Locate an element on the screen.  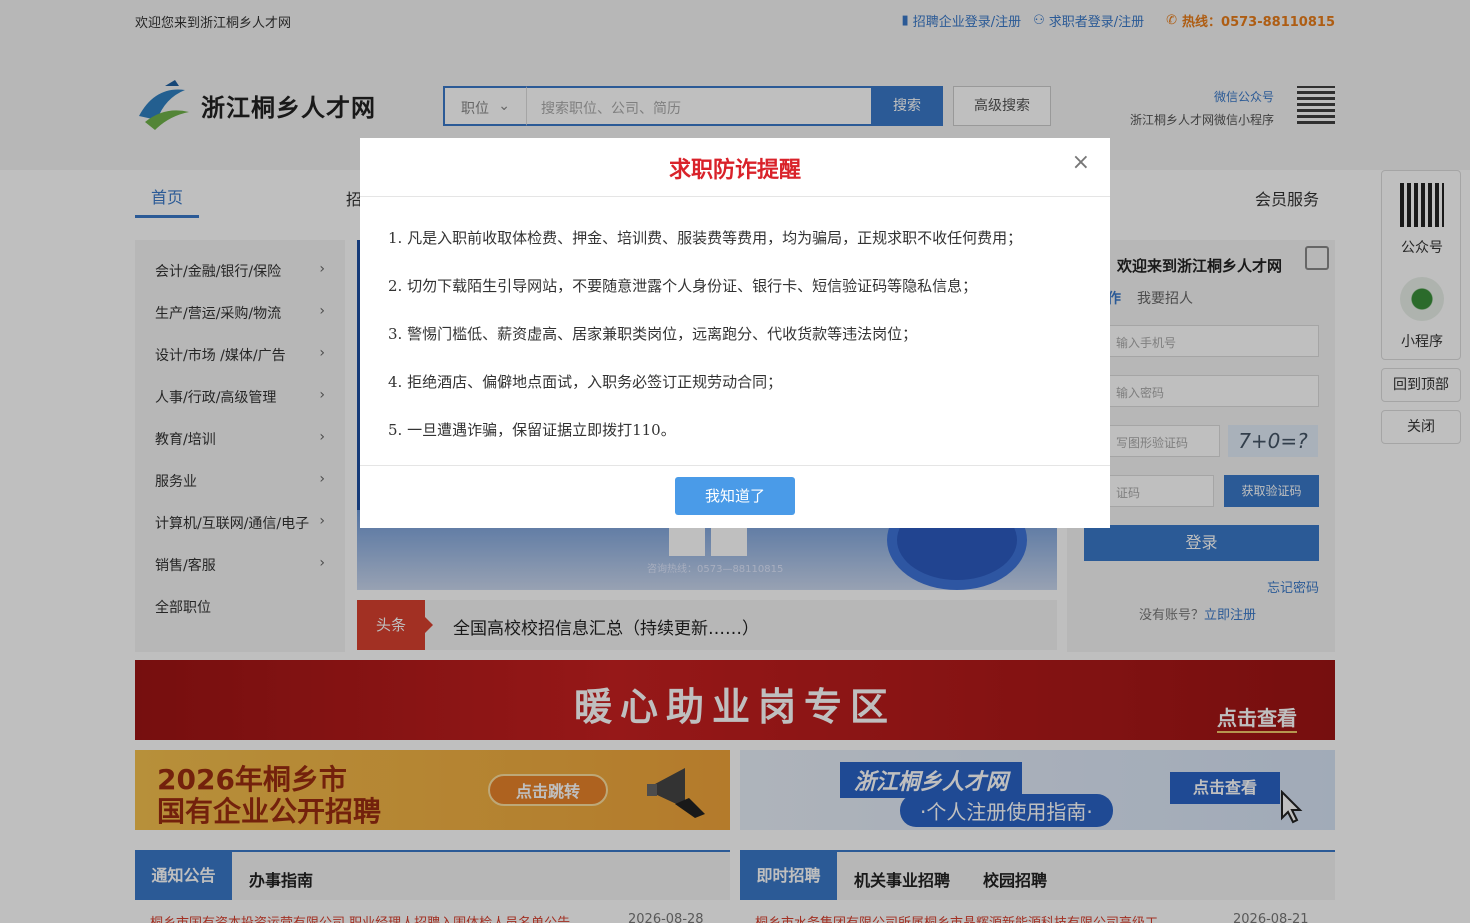
modal-warning-line: 4. 拒绝酒店、偏僻地点面试，入职务必签订正规劳动合同； is located at coordinates (585, 382).